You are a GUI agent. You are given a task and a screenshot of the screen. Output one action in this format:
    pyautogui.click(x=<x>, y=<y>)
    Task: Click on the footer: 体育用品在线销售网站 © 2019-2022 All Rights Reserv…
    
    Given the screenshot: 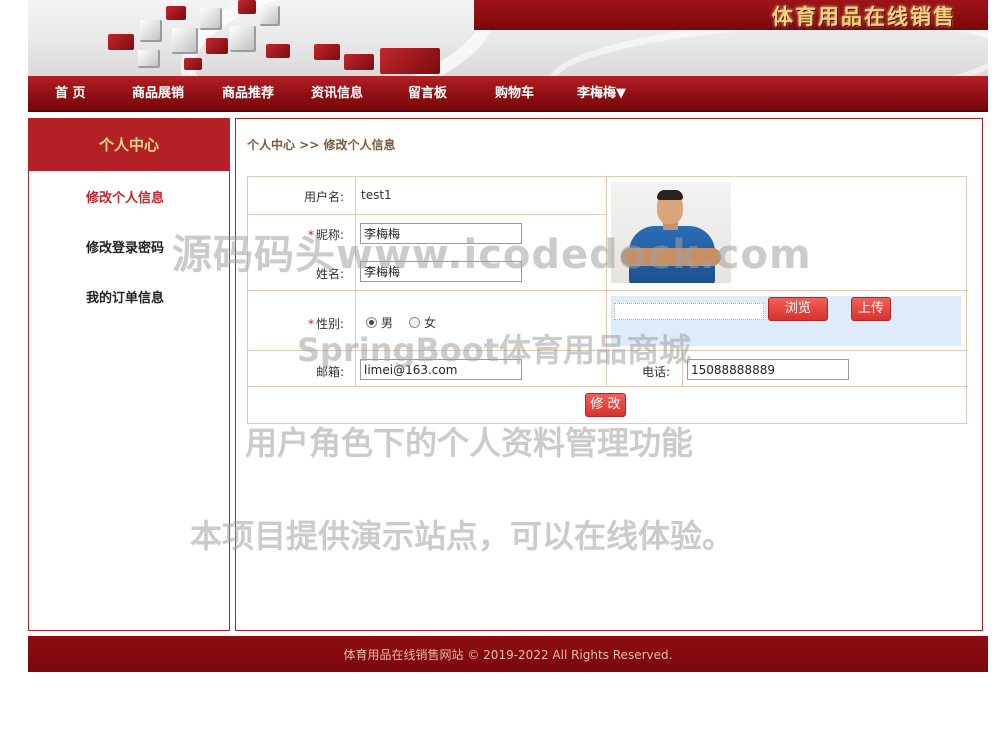 What is the action you would take?
    pyautogui.click(x=508, y=654)
    